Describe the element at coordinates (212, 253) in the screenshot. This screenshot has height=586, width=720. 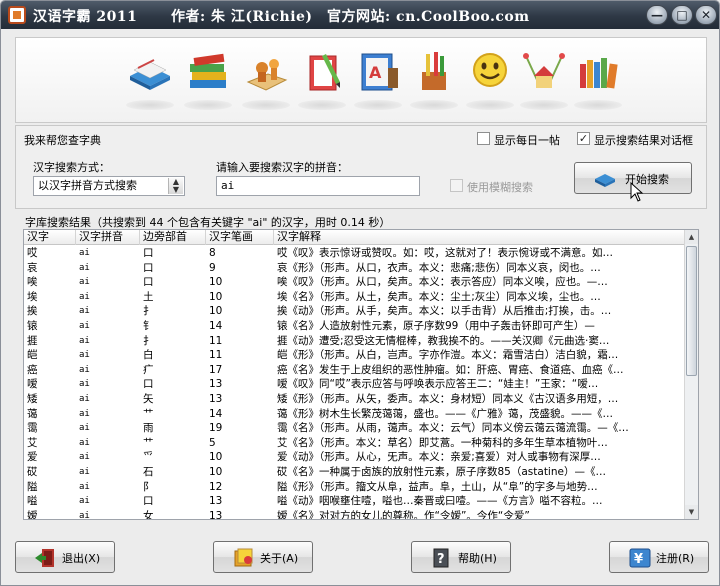
I see `strokes-cell: 8` at that location.